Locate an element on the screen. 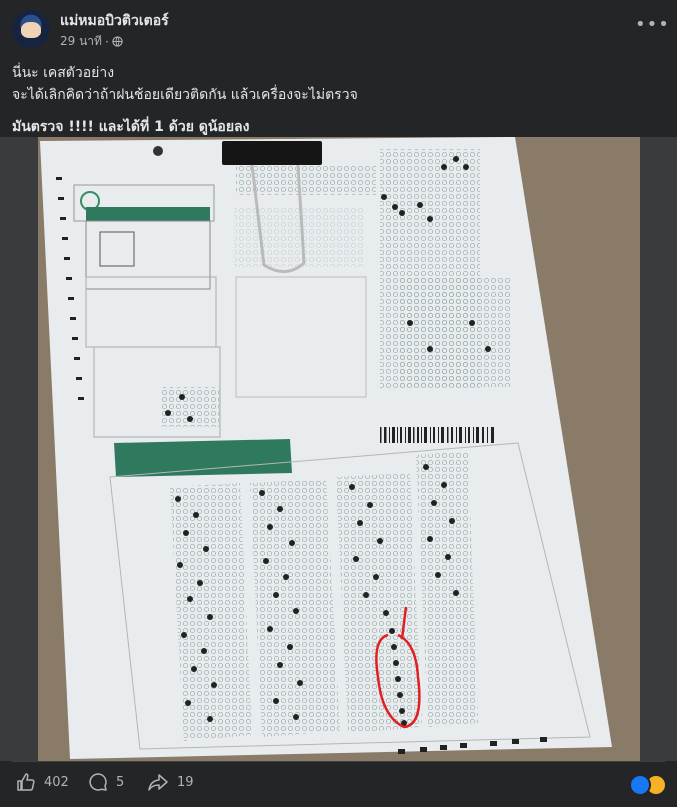 The height and width of the screenshot is (807, 677). post-header: แม่หมอบิวติวเตอร์ 29 นาที · ••• is located at coordinates (338, 28).